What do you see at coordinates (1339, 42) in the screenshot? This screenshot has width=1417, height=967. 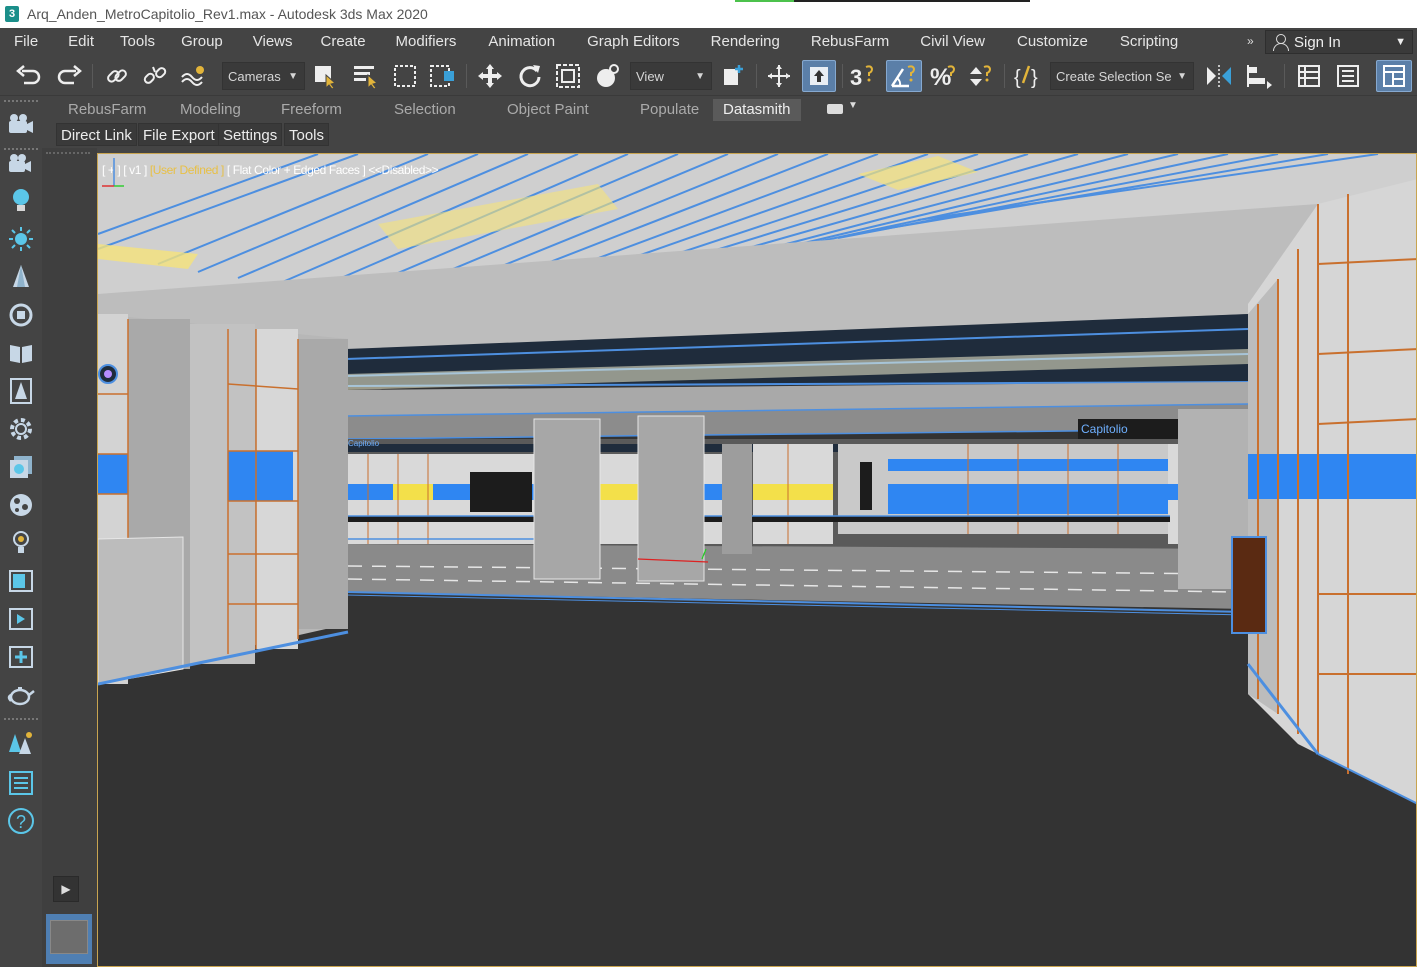 I see `sign-in-dropdown: Sign In ▼` at bounding box center [1339, 42].